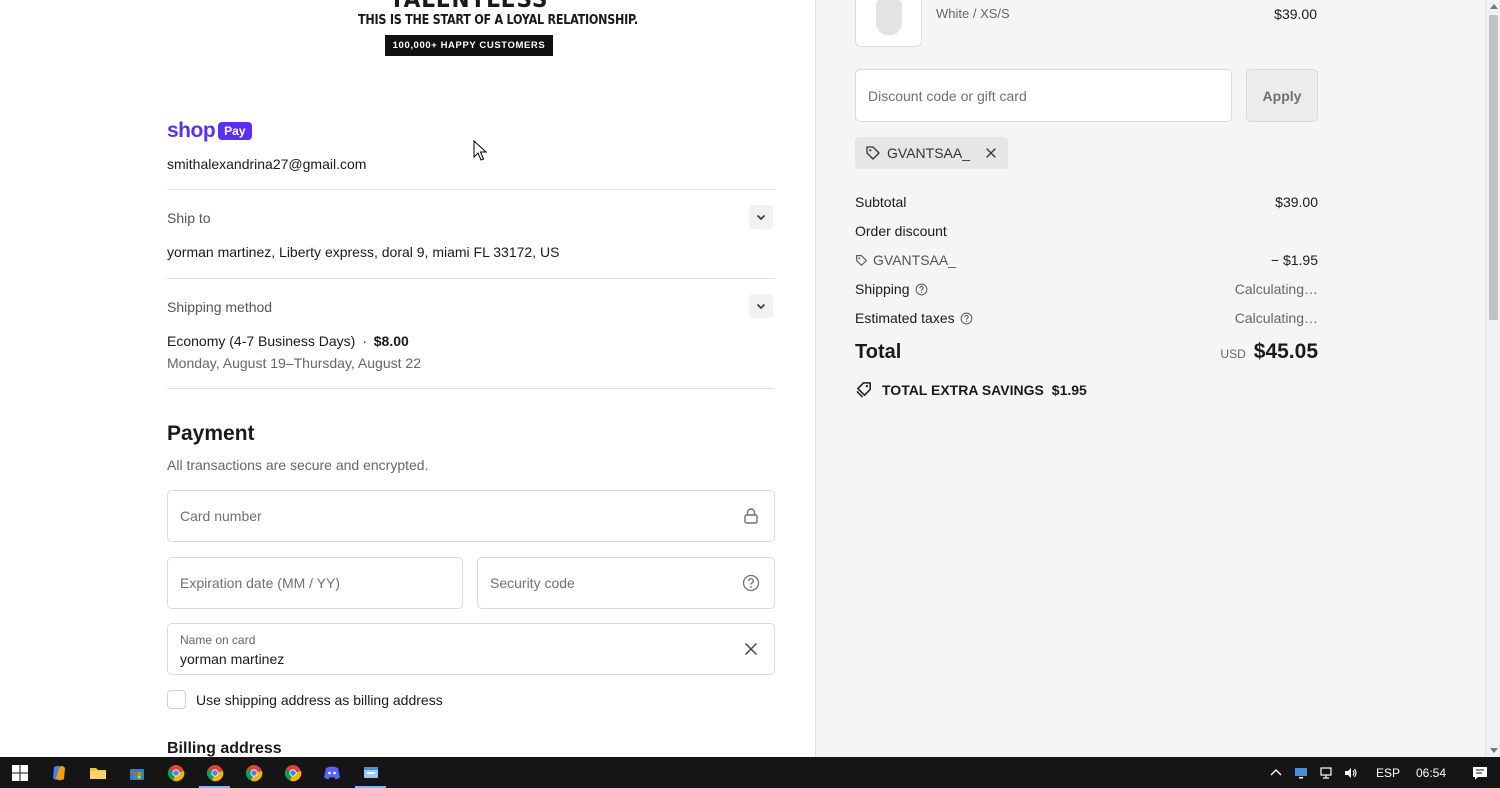 The height and width of the screenshot is (788, 1500). What do you see at coordinates (1276, 773) in the screenshot?
I see `show-hidden-icons` at bounding box center [1276, 773].